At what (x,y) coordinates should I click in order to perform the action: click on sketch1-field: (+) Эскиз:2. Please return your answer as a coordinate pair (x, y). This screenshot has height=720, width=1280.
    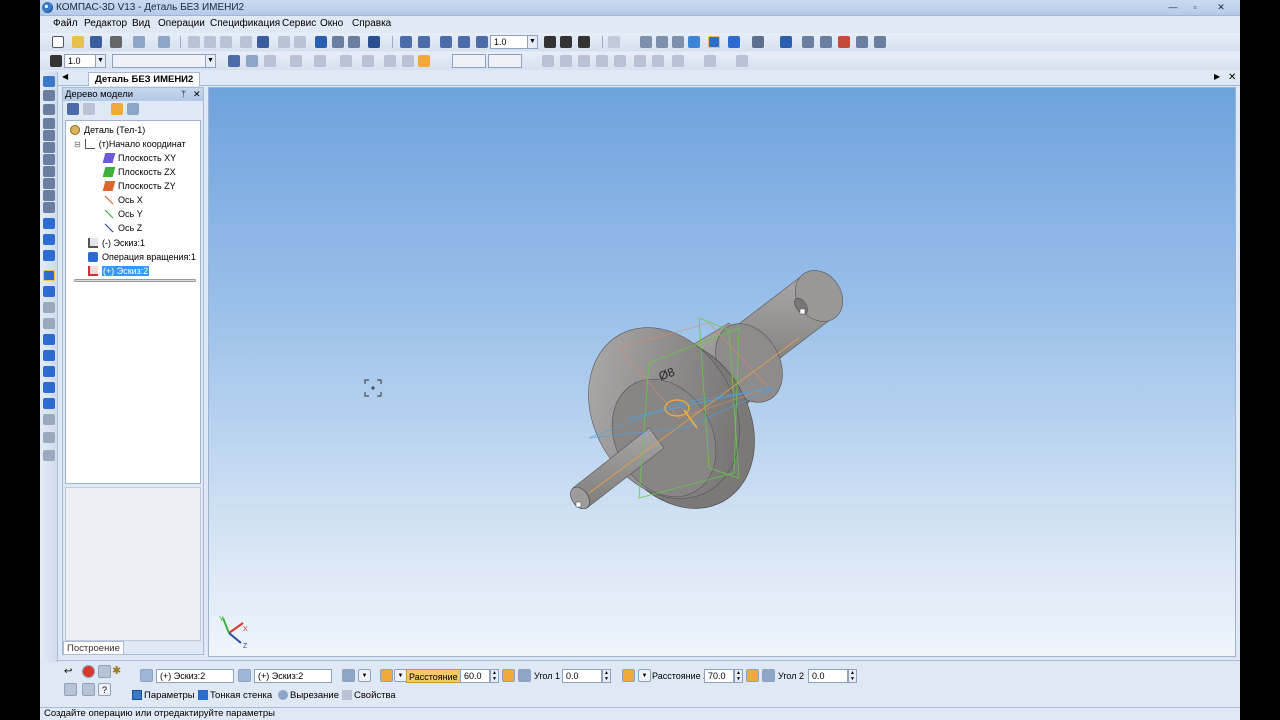
    Looking at the image, I should click on (195, 676).